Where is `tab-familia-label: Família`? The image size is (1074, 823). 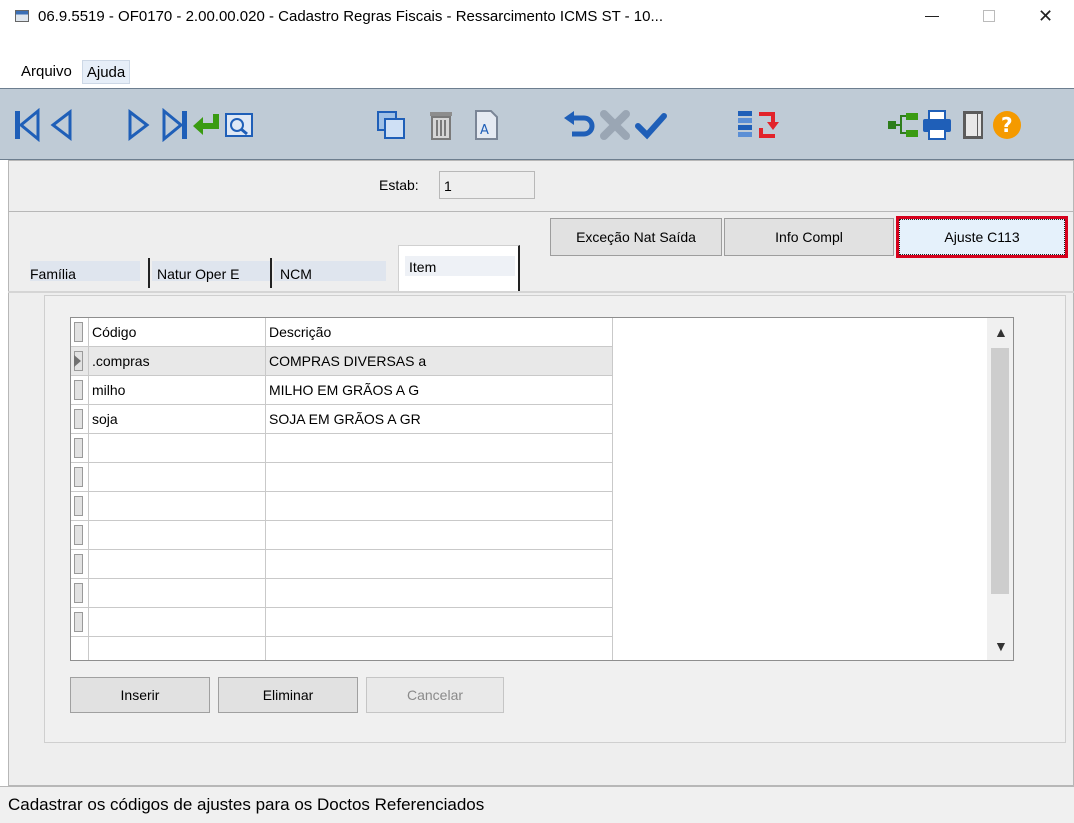 tab-familia-label: Família is located at coordinates (53, 274).